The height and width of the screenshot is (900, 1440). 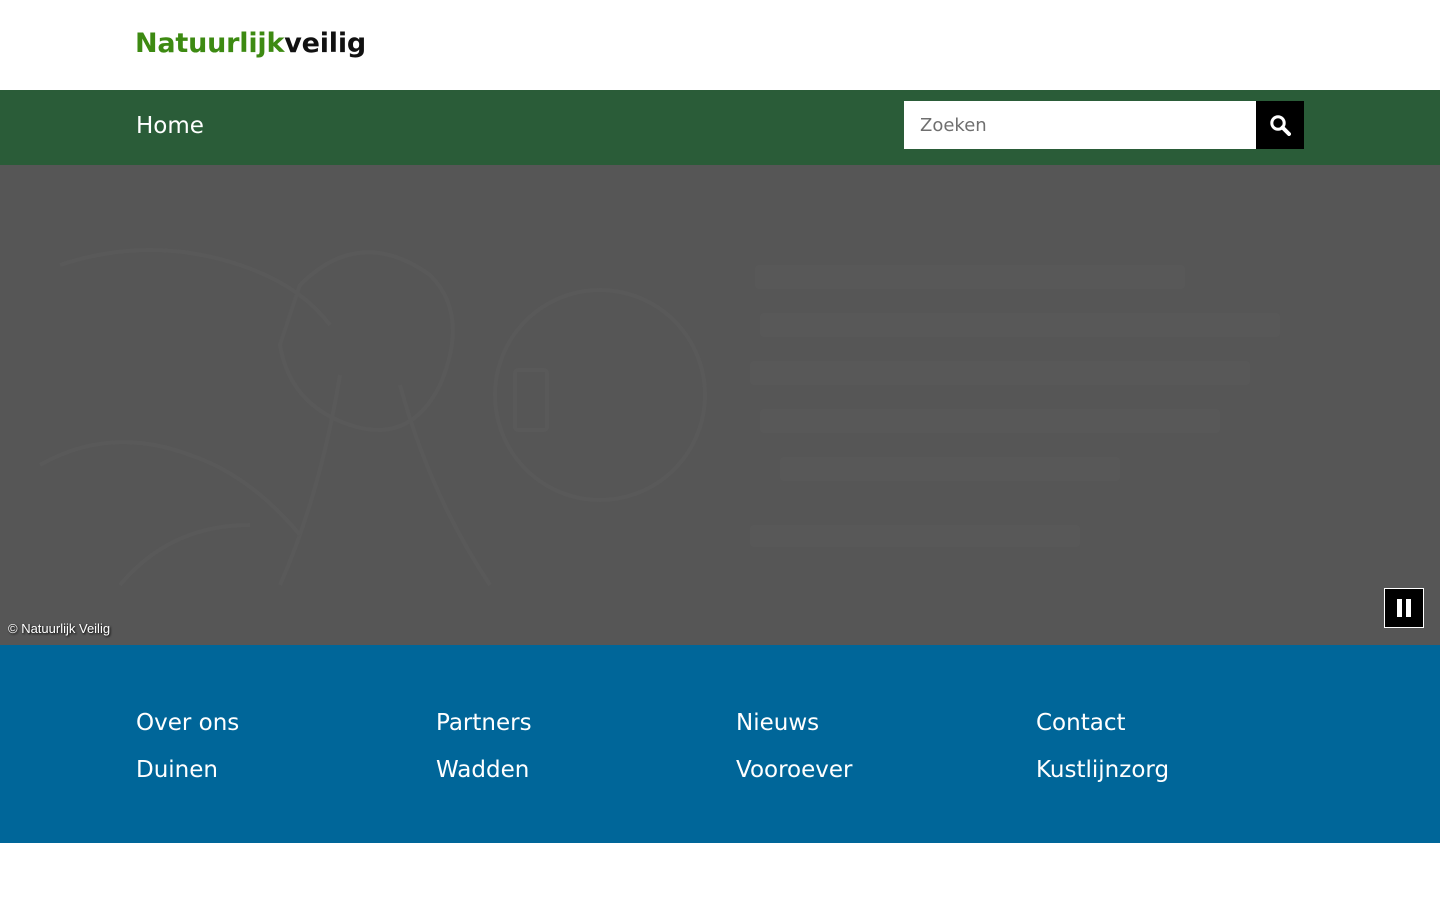 I want to click on search-button, so click(x=1280, y=125).